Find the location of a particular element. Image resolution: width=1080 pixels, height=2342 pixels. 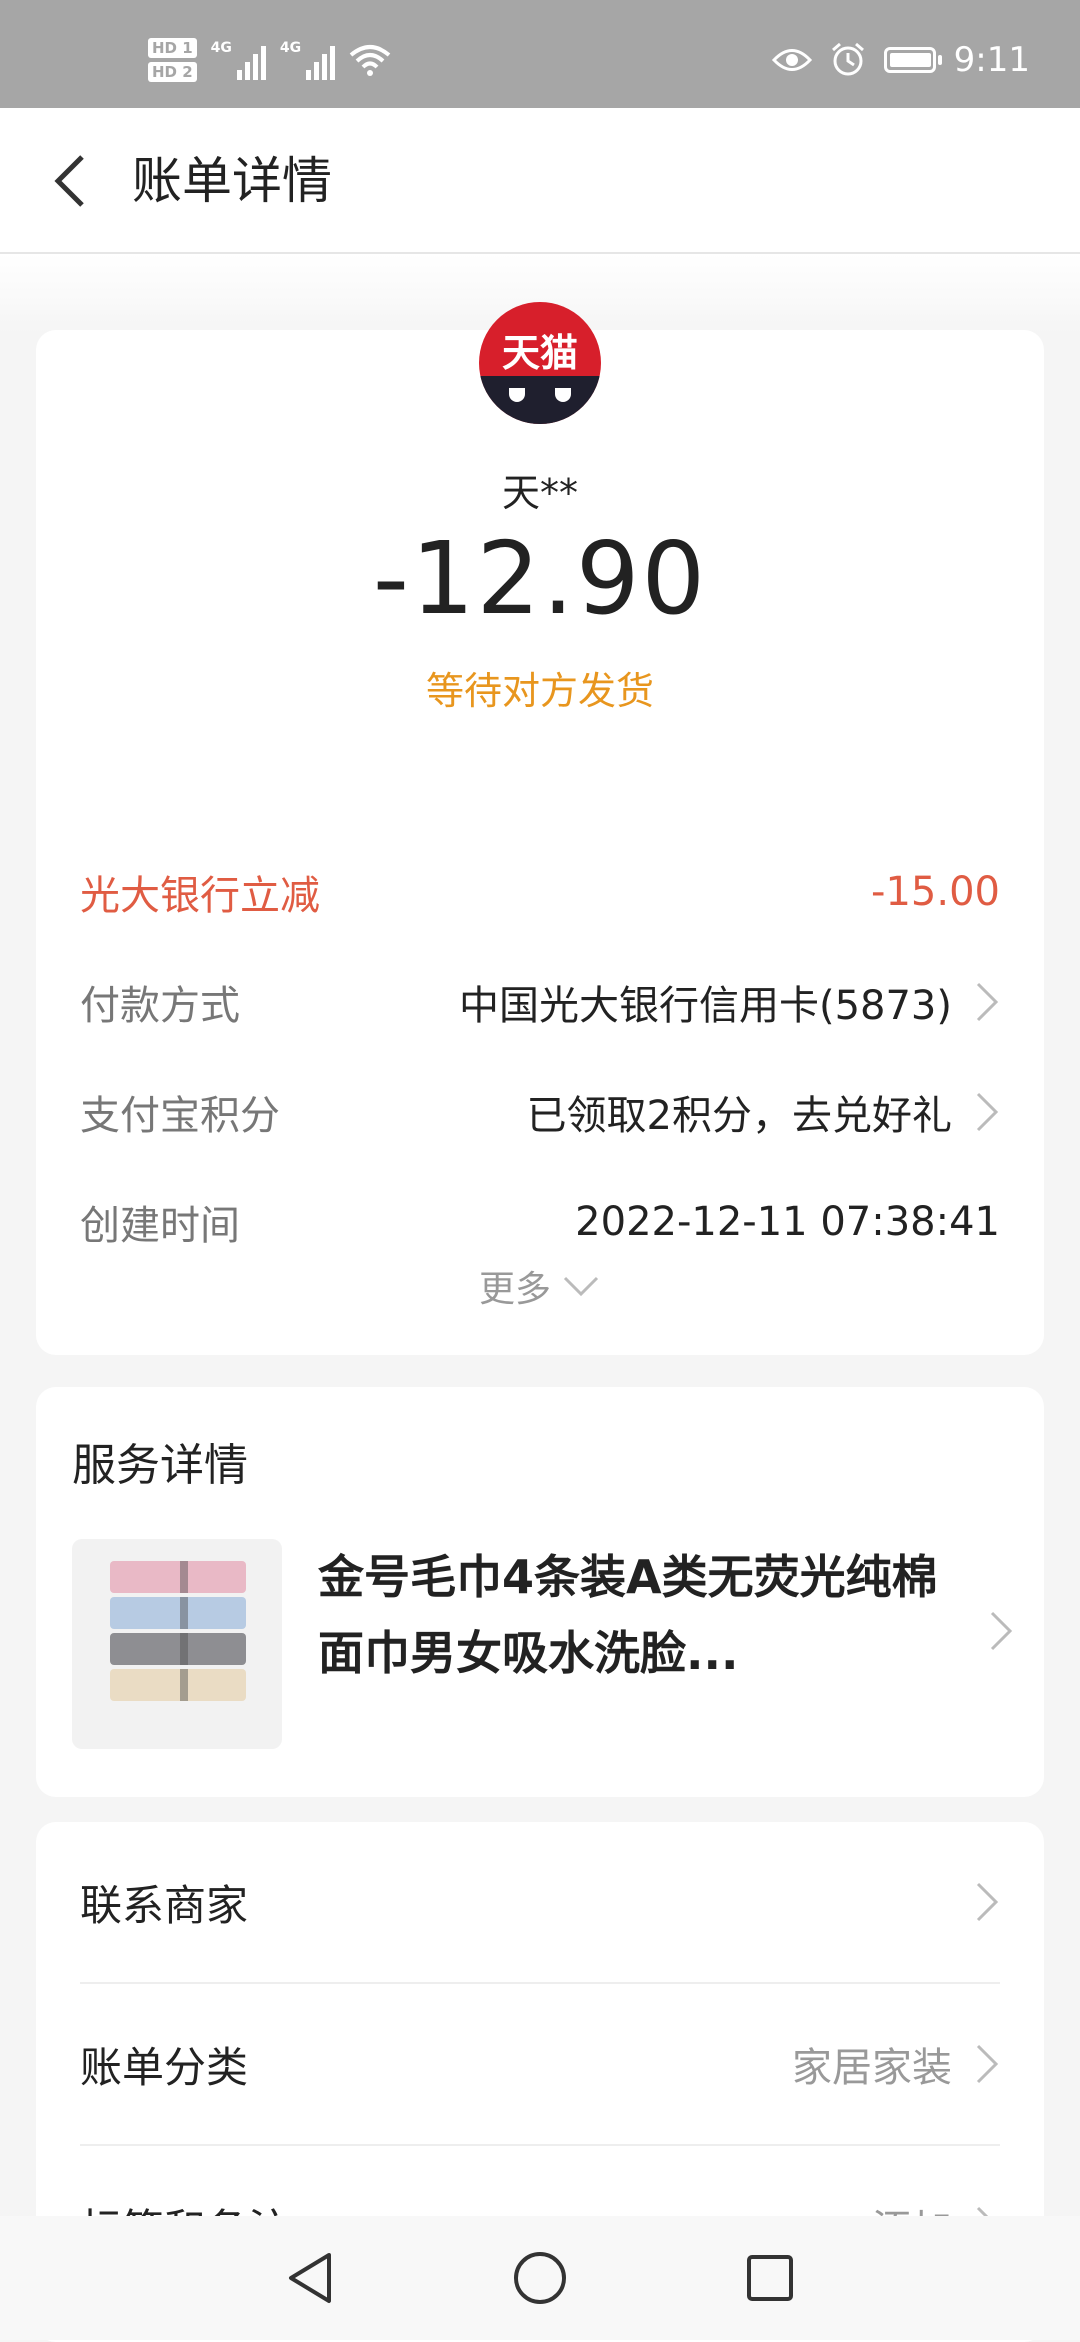

clock: 9:11 is located at coordinates (991, 60).